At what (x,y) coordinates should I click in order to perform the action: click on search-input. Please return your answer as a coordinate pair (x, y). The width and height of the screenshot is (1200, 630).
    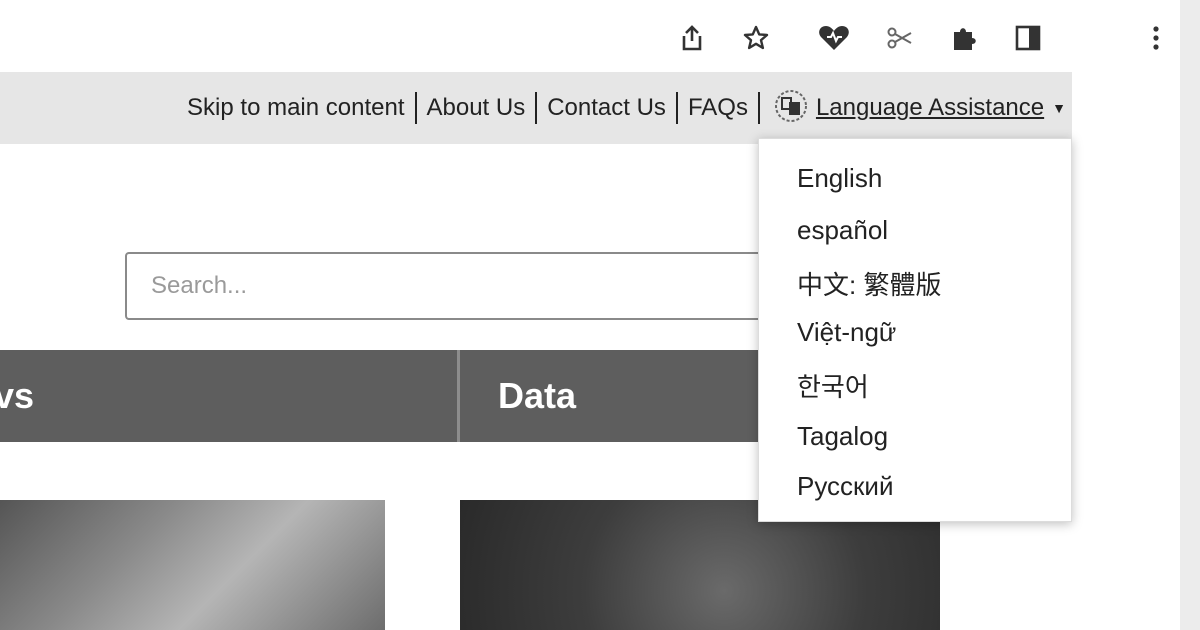
    Looking at the image, I should click on (450, 286).